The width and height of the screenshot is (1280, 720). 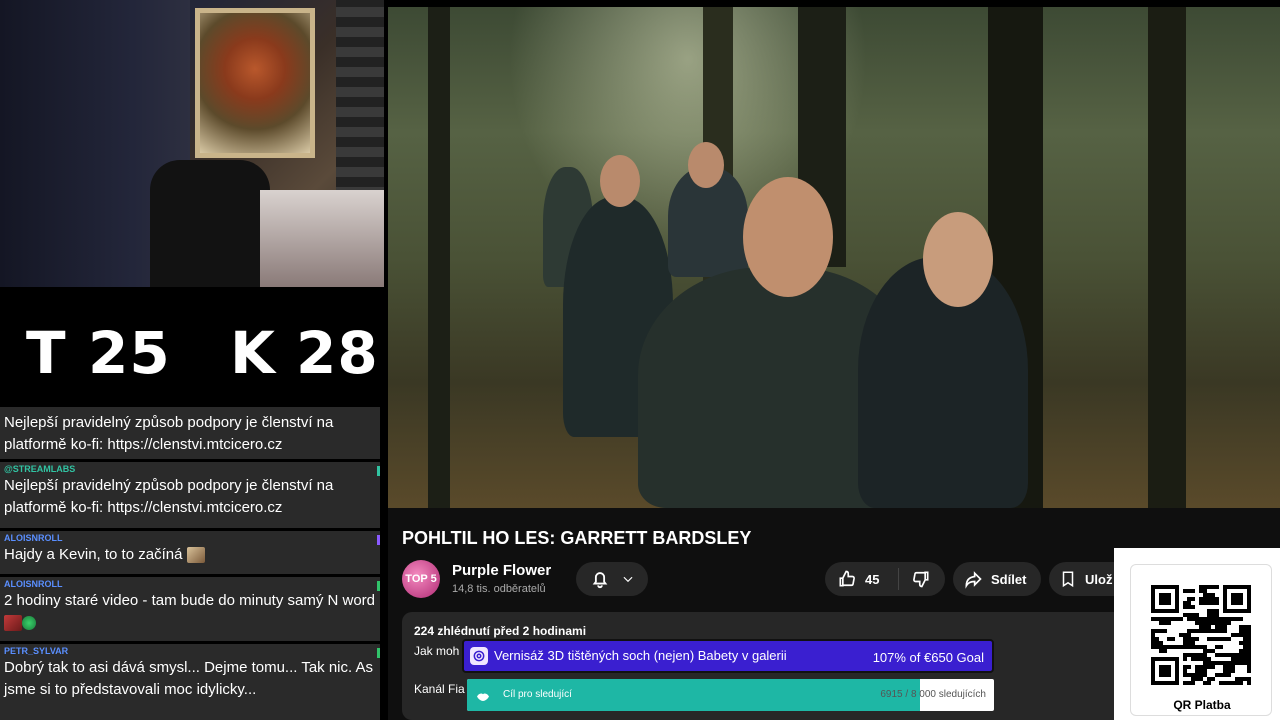 I want to click on webcam-feed, so click(x=192, y=143).